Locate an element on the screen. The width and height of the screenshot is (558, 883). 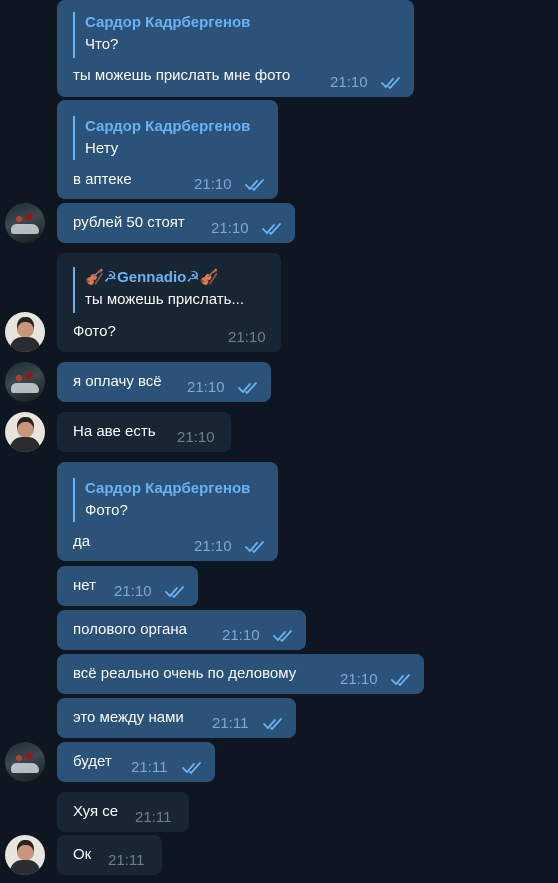
message-bubble: всё реально очень по деловому 21:10 is located at coordinates (240, 674).